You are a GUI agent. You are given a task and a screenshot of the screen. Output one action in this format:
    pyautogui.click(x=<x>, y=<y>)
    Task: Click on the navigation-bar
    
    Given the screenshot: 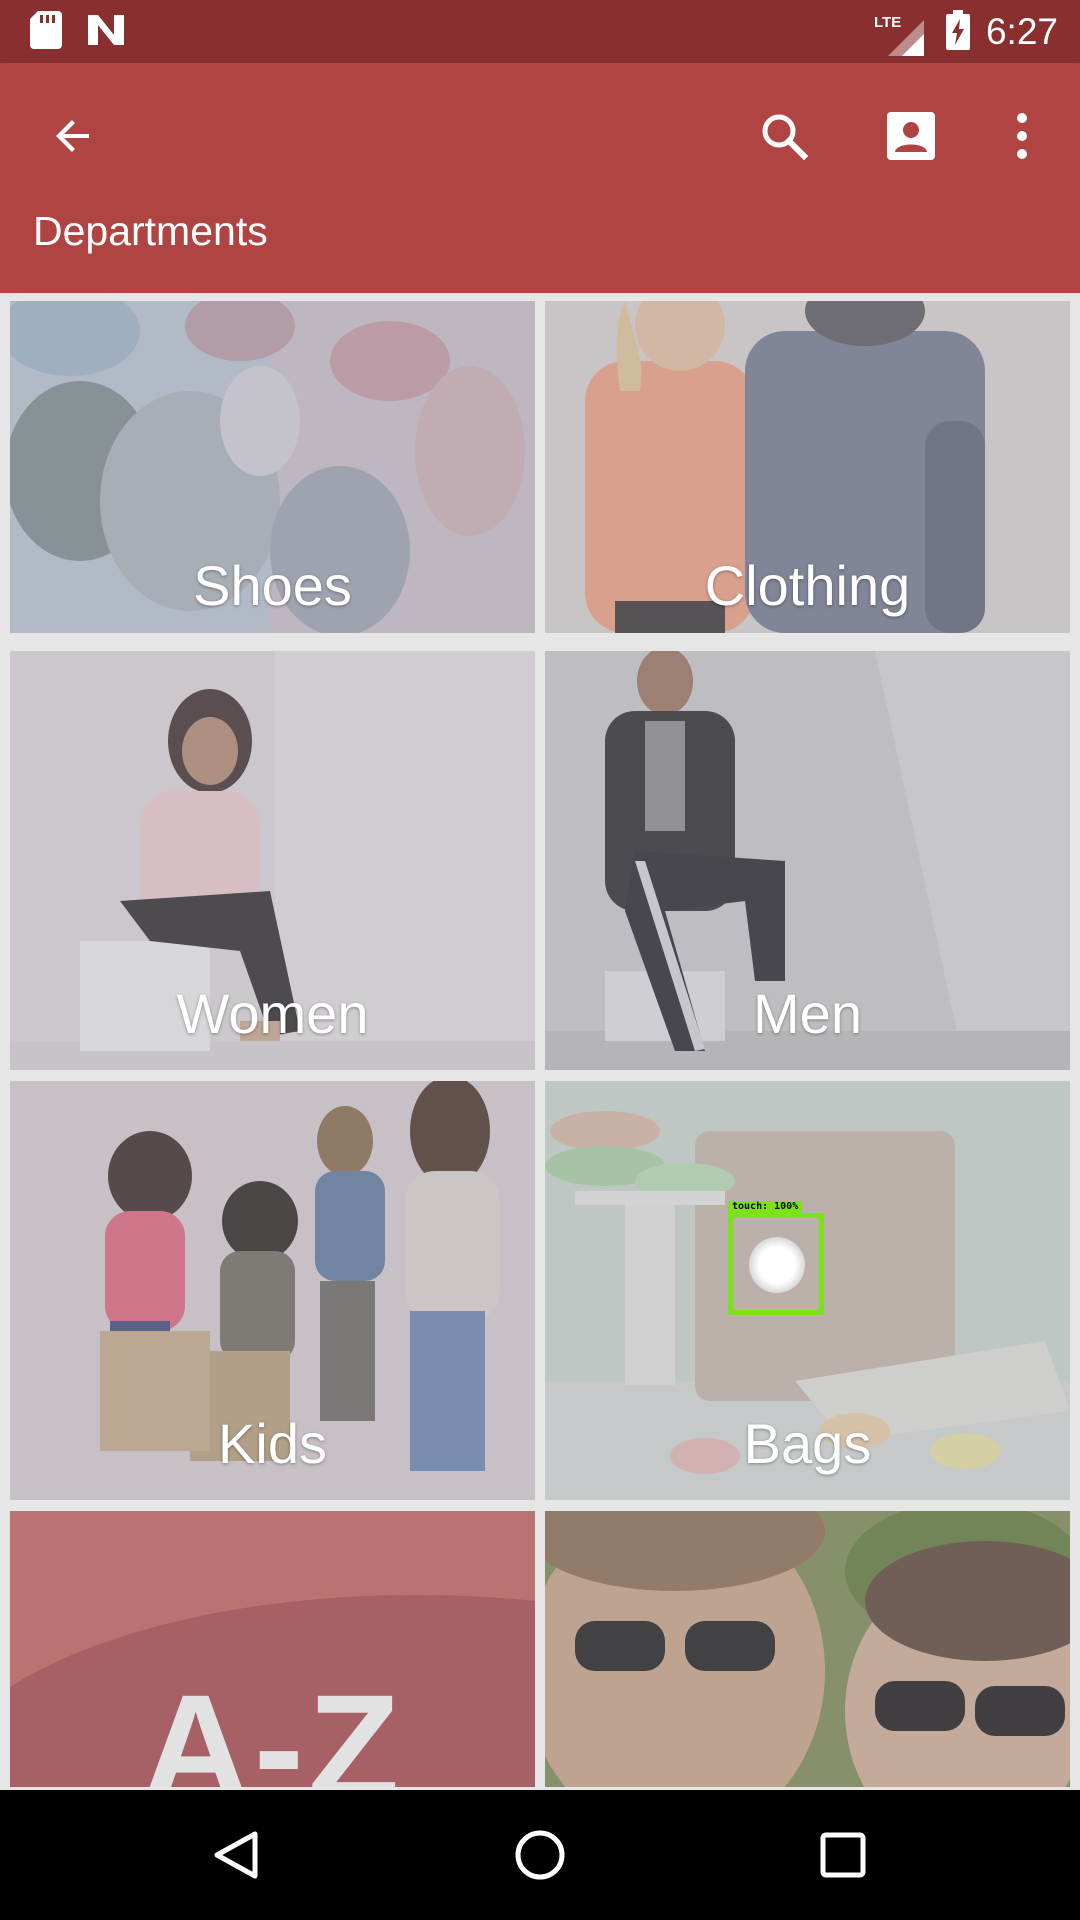 What is the action you would take?
    pyautogui.click(x=540, y=1855)
    